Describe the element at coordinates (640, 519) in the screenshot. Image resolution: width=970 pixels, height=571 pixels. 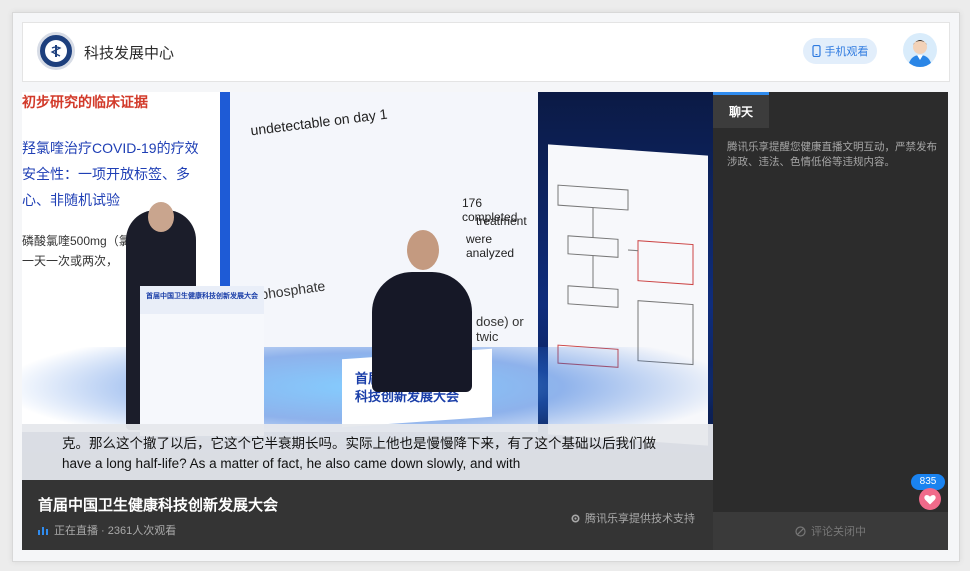
I see `powered-by-text: 腾讯乐享提供技术支持` at that location.